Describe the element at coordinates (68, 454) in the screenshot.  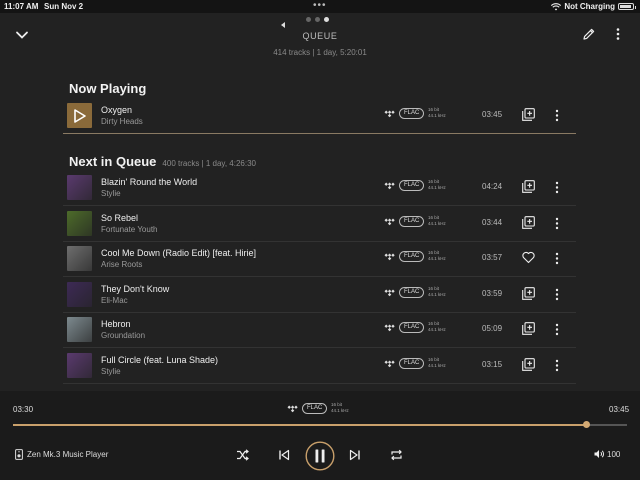
I see `device-name: Zen Mk.3 Music Player` at that location.